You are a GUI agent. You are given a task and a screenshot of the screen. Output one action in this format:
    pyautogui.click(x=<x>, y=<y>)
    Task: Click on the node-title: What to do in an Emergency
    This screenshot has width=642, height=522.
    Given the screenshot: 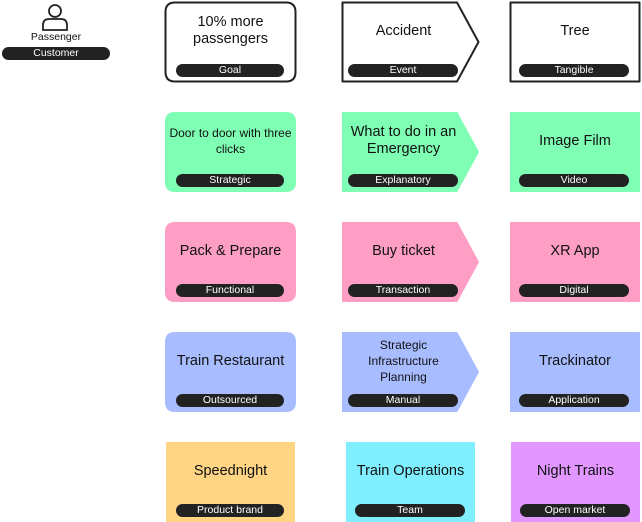 What is the action you would take?
    pyautogui.click(x=403, y=140)
    